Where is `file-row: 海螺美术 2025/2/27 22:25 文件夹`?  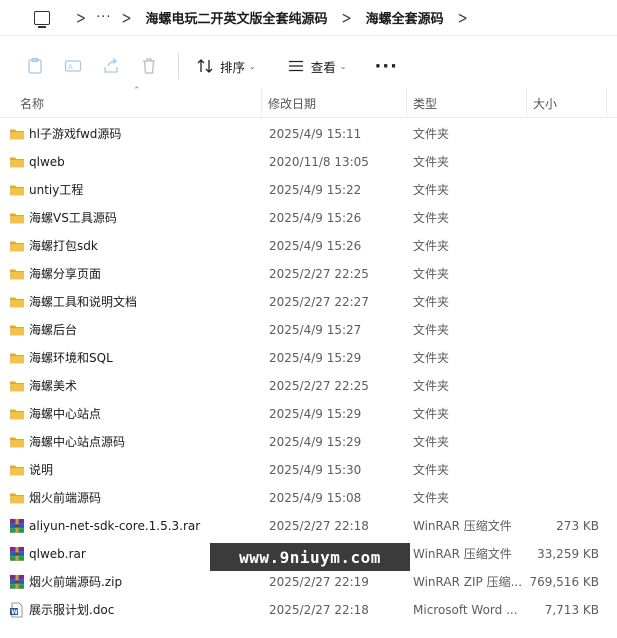
file-row: 海螺美术 2025/2/27 22:25 文件夹 is located at coordinates (308, 386).